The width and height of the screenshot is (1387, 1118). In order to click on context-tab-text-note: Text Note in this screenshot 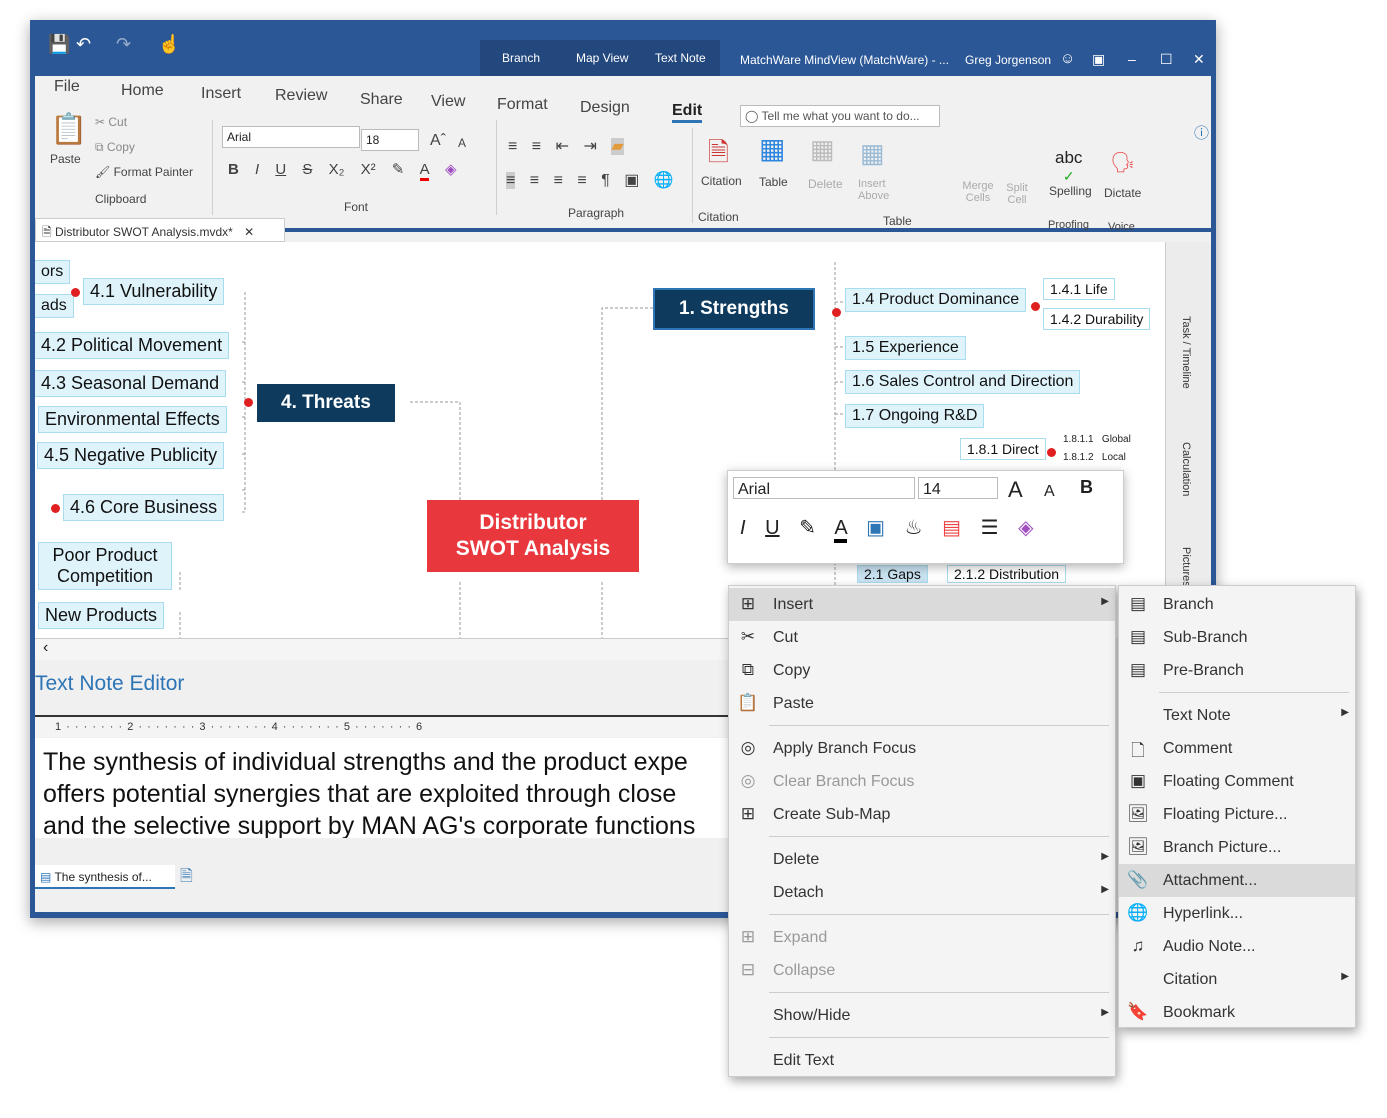, I will do `click(680, 58)`.